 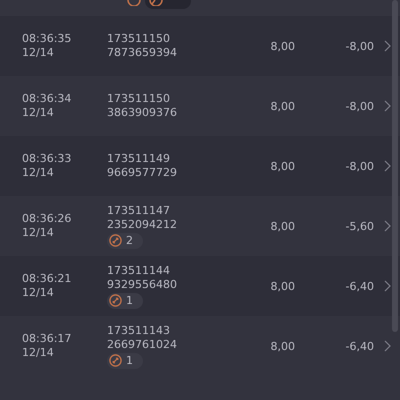 What do you see at coordinates (142, 113) in the screenshot?
I see `id-text: 3863909376` at bounding box center [142, 113].